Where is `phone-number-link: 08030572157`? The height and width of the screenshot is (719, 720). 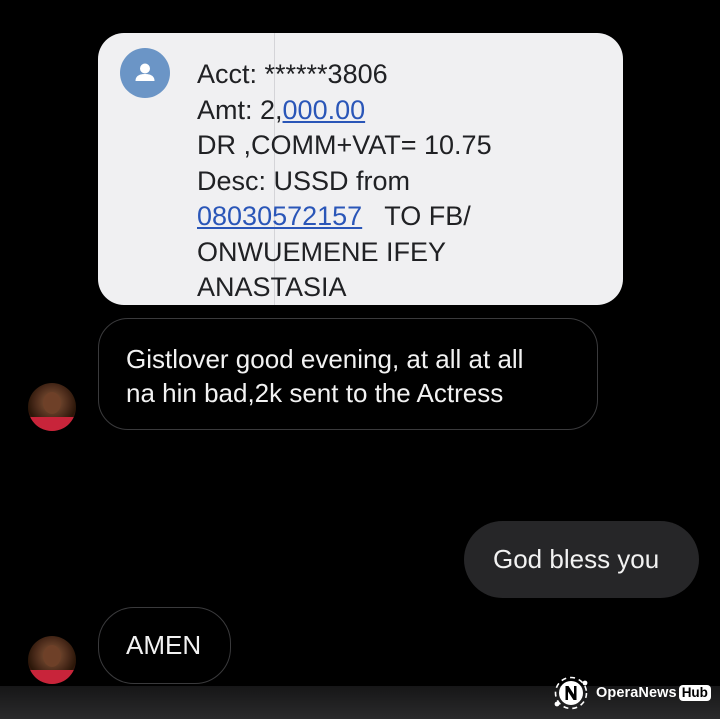
phone-number-link: 08030572157 is located at coordinates (279, 216).